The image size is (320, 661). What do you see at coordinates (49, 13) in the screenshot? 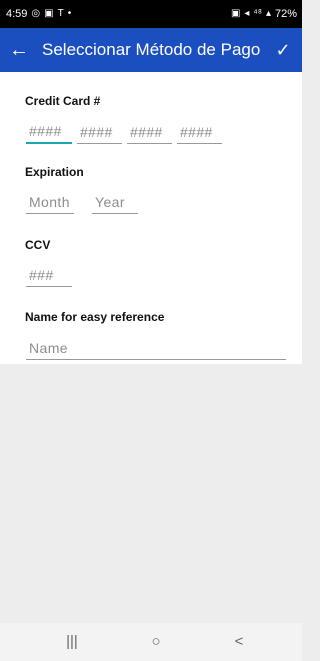
I see `gallery-icon: ▣` at bounding box center [49, 13].